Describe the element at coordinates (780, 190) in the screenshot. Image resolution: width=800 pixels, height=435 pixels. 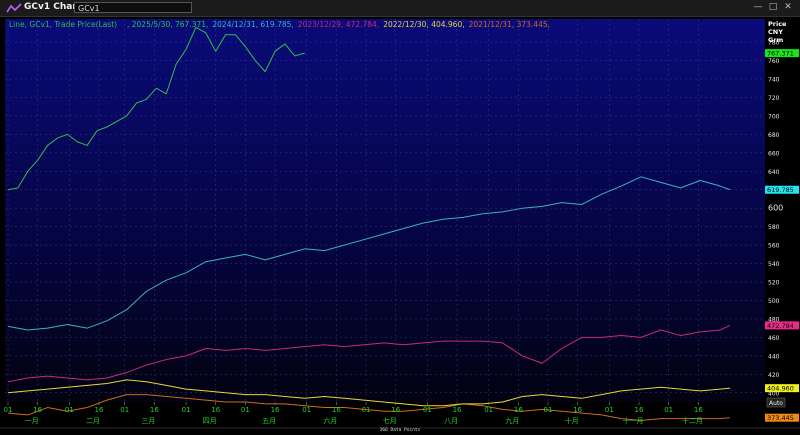
I see `last-value-label: 619.785` at that location.